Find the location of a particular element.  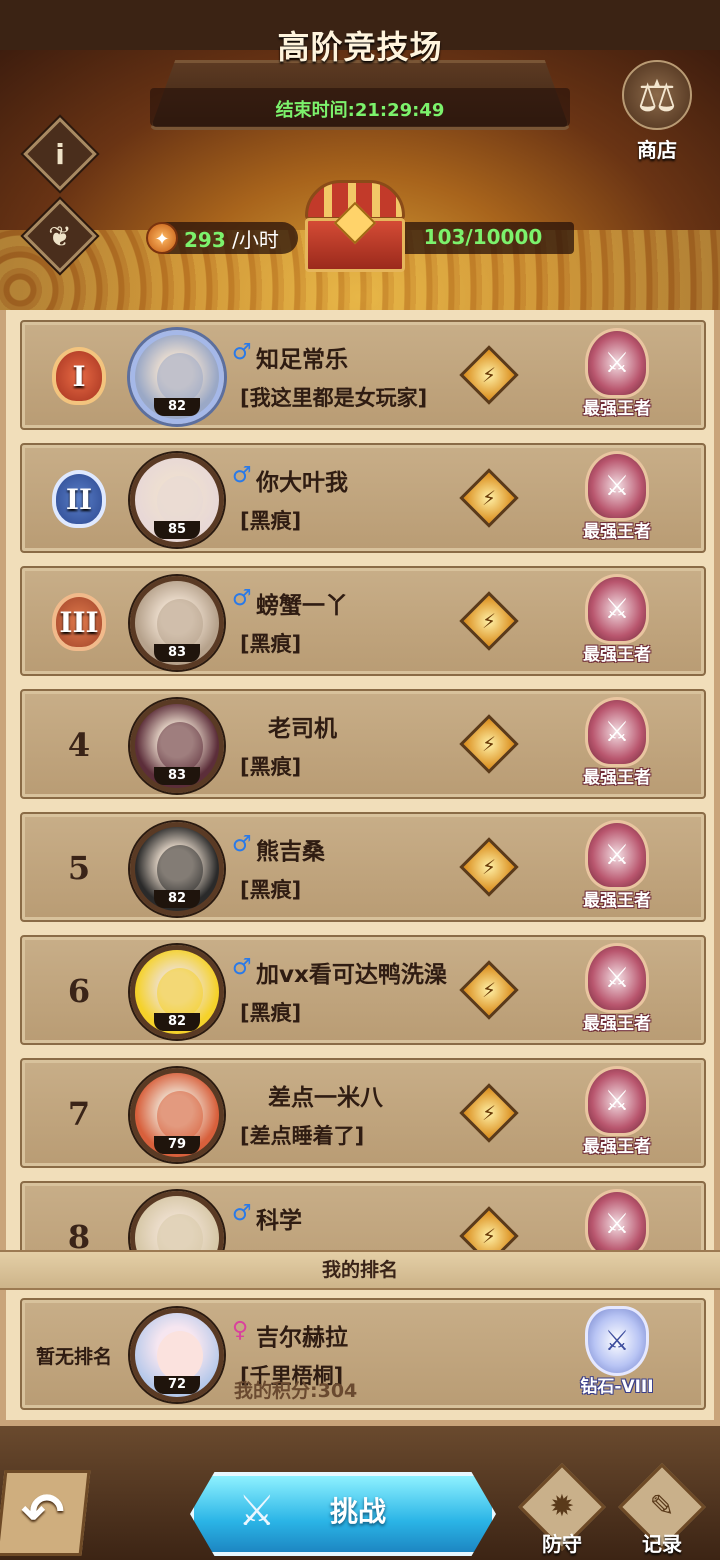

rank-number: 5 is located at coordinates (79, 868).